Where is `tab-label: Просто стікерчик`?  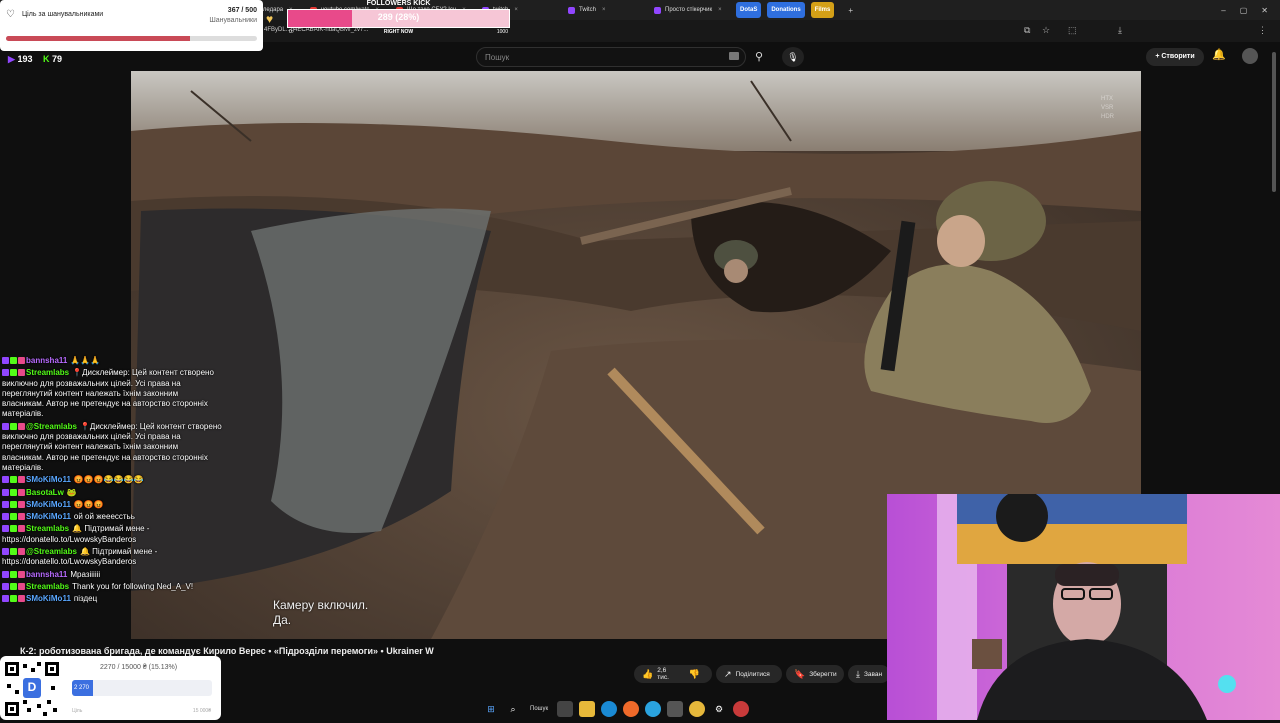
tab-label: Просто стікерчик is located at coordinates (689, 10).